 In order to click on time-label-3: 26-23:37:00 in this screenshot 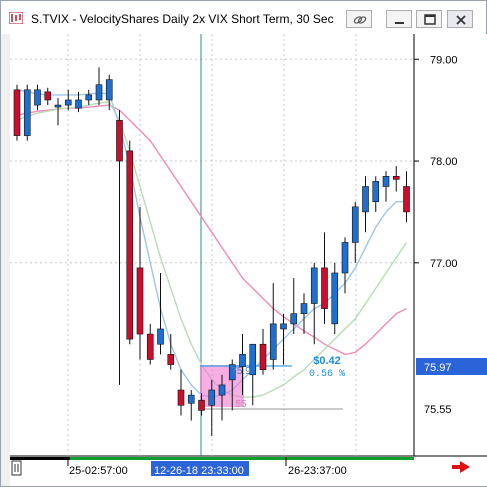, I will do `click(317, 471)`.